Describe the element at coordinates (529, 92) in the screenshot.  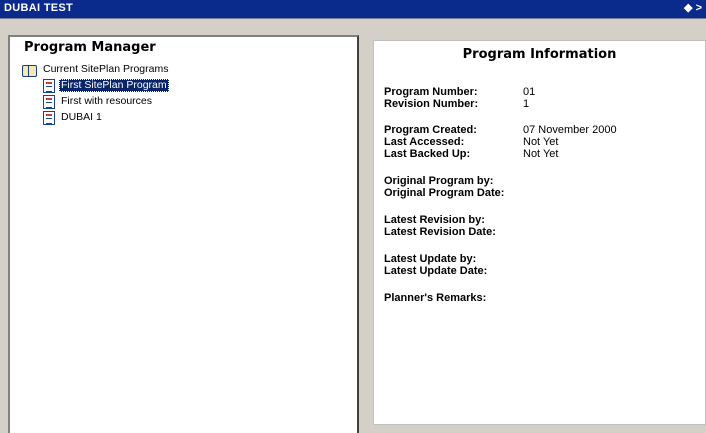
I see `field-value: 01` at that location.